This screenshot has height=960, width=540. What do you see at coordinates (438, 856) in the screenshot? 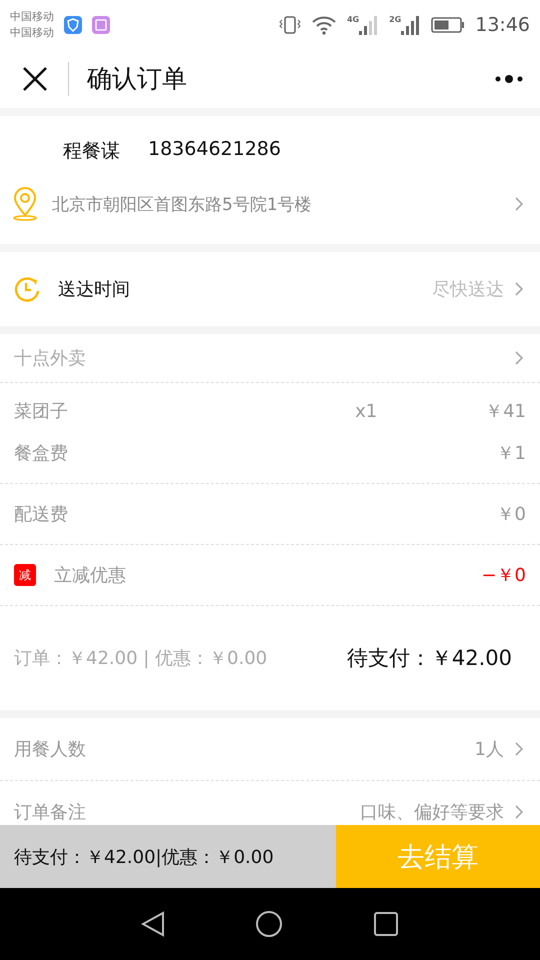
I see `checkout-button: 去结算` at bounding box center [438, 856].